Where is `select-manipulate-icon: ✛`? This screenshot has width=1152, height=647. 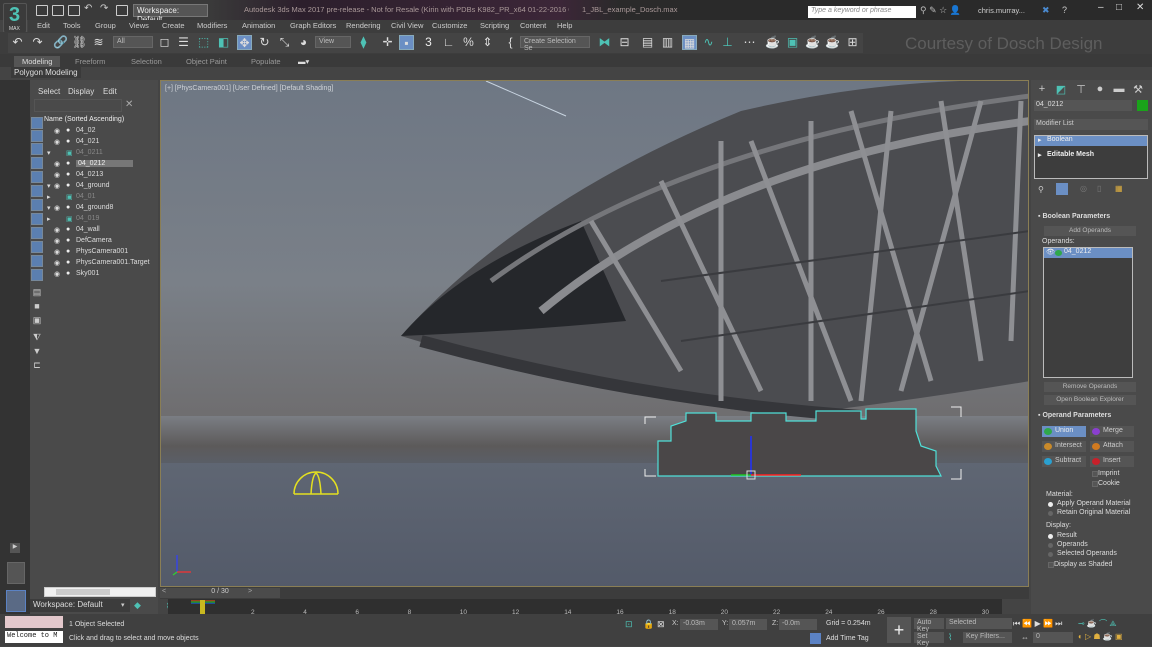
select-manipulate-icon: ✛ is located at coordinates (387, 42).